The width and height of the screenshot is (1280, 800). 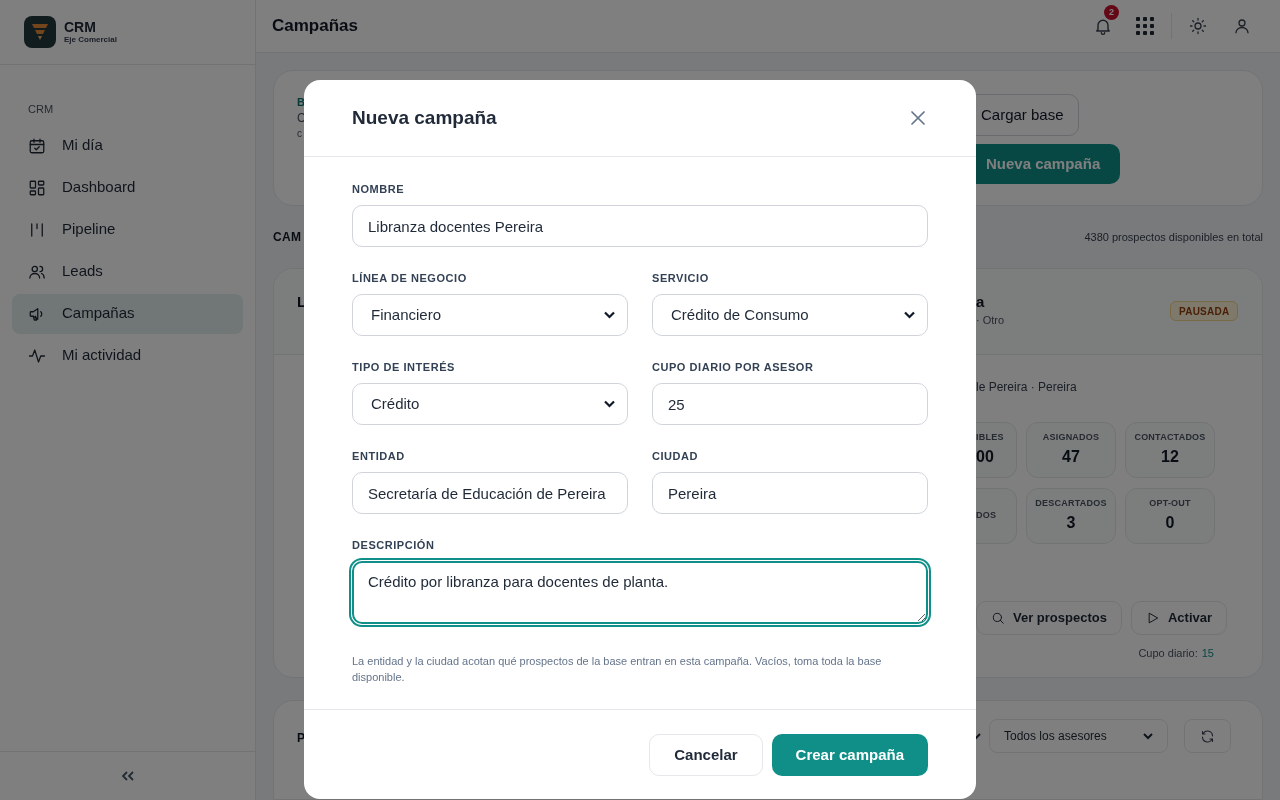 I want to click on hint-text: La entidad y la ciudad acotan qué prospectos de la base entran en esta campaña. Vacíos, toma toda la base disponible., so click(x=617, y=669).